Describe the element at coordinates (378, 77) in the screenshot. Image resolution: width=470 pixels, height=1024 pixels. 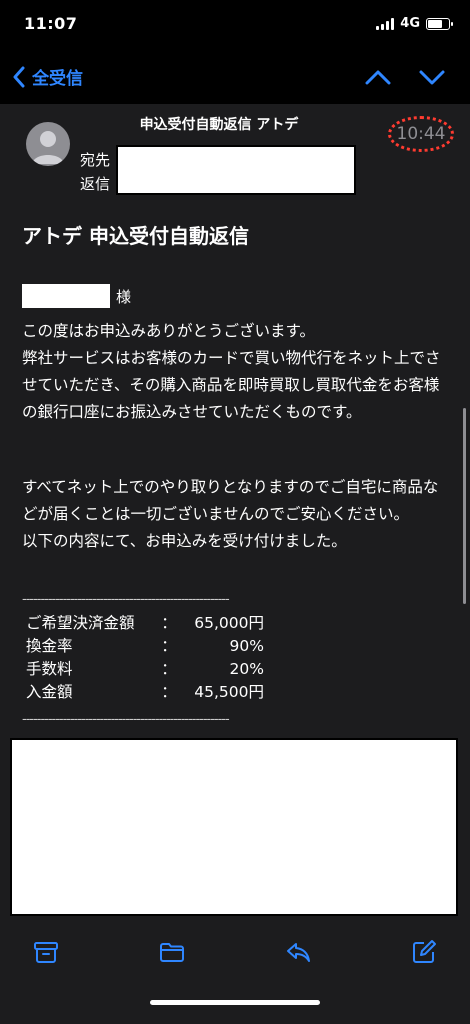
I see `chevron-up-icon` at that location.